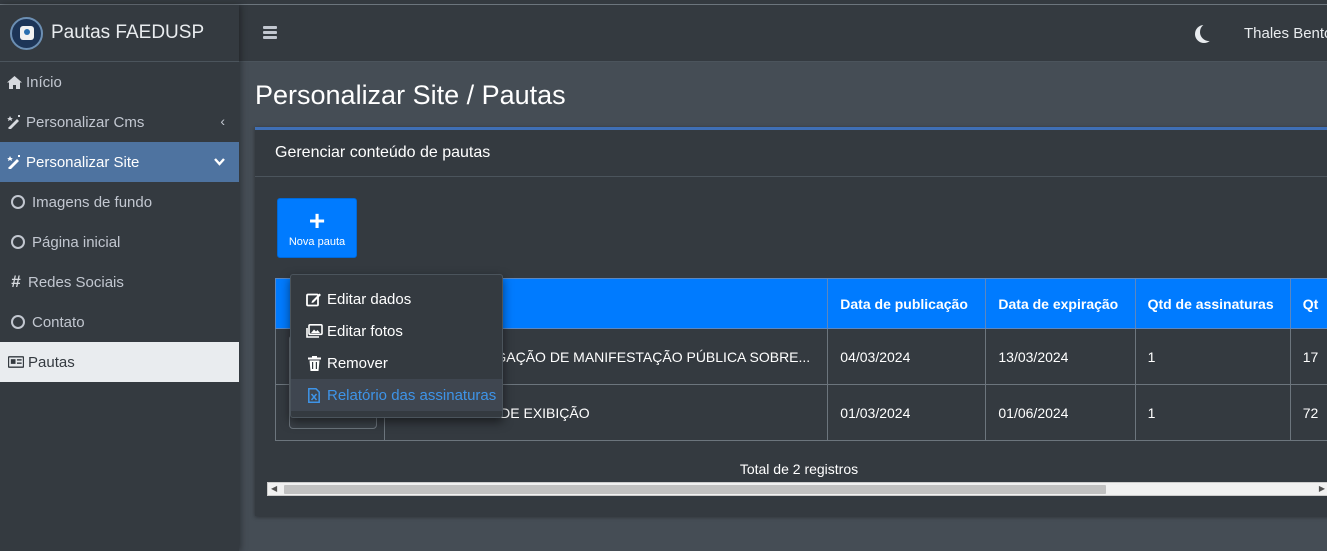 The width and height of the screenshot is (1327, 551). What do you see at coordinates (317, 241) in the screenshot?
I see `new-pauta-label: Nova pauta` at bounding box center [317, 241].